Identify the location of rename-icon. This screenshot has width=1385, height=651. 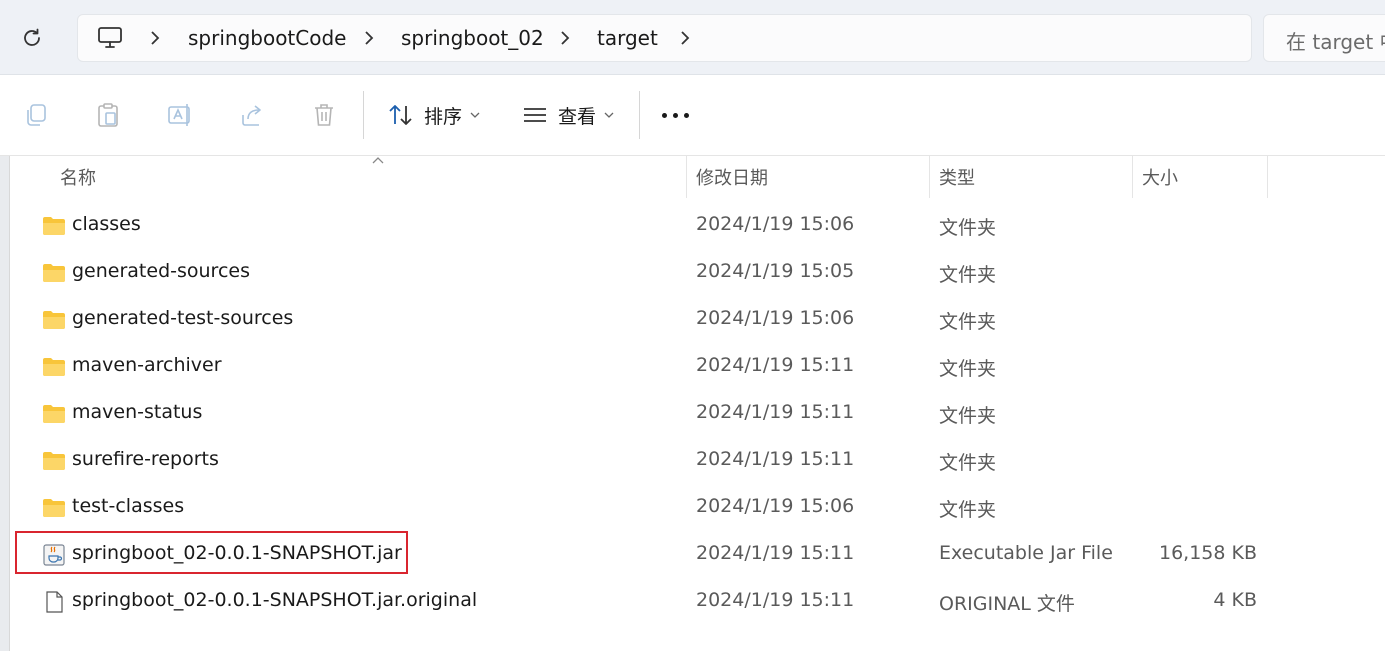
(180, 115).